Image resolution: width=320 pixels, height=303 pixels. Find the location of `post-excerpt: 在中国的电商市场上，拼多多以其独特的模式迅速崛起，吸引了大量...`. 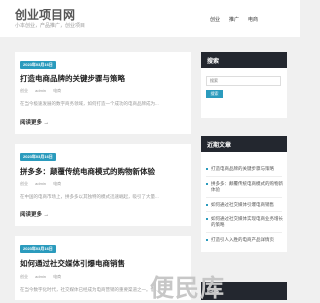

post-excerpt: 在中国的电商市场上，拼多多以其独特的模式迅速崛起，吸引了大量... is located at coordinates (89, 196).